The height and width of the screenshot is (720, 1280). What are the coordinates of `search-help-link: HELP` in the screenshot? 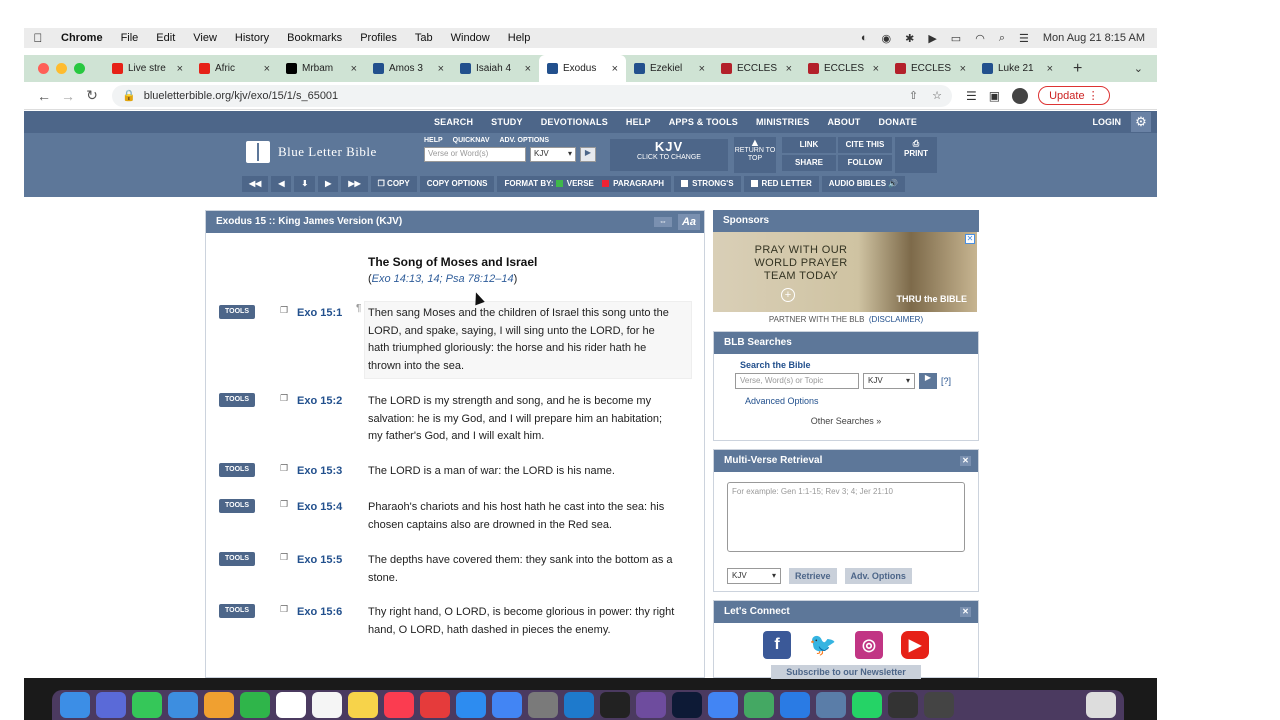 It's located at (433, 140).